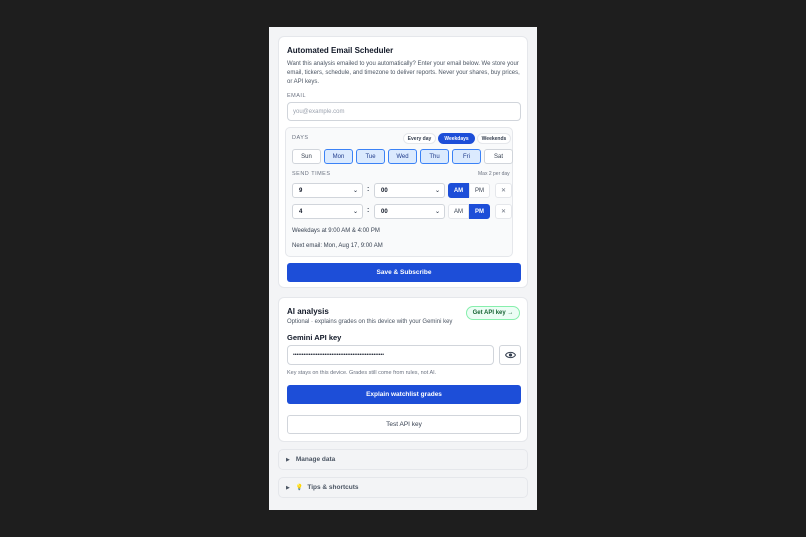  I want to click on time2-remove-button: ✕, so click(503, 211).